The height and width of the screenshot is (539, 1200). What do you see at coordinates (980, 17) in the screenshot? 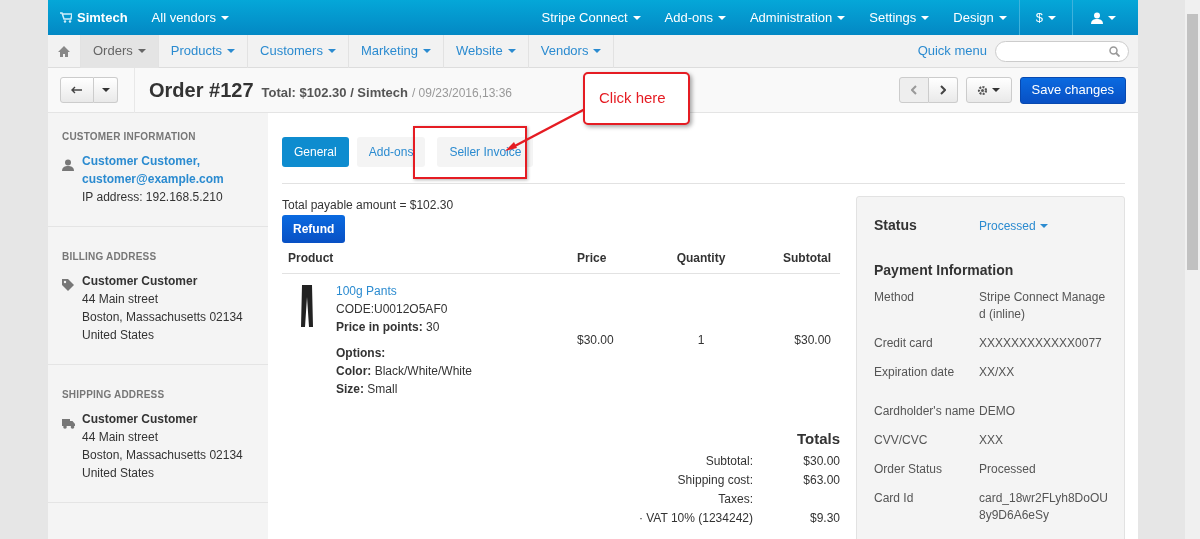
I see `top-menu-item: Design` at bounding box center [980, 17].